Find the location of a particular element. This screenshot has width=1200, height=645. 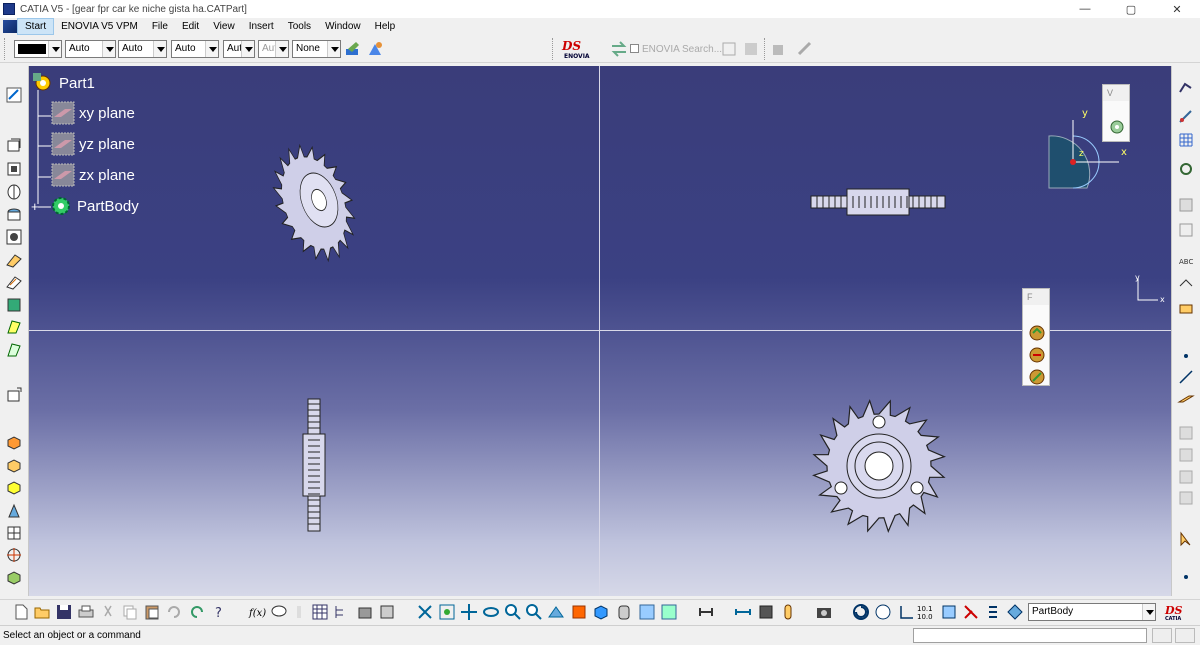

menu-window: Window is located at coordinates (343, 26).